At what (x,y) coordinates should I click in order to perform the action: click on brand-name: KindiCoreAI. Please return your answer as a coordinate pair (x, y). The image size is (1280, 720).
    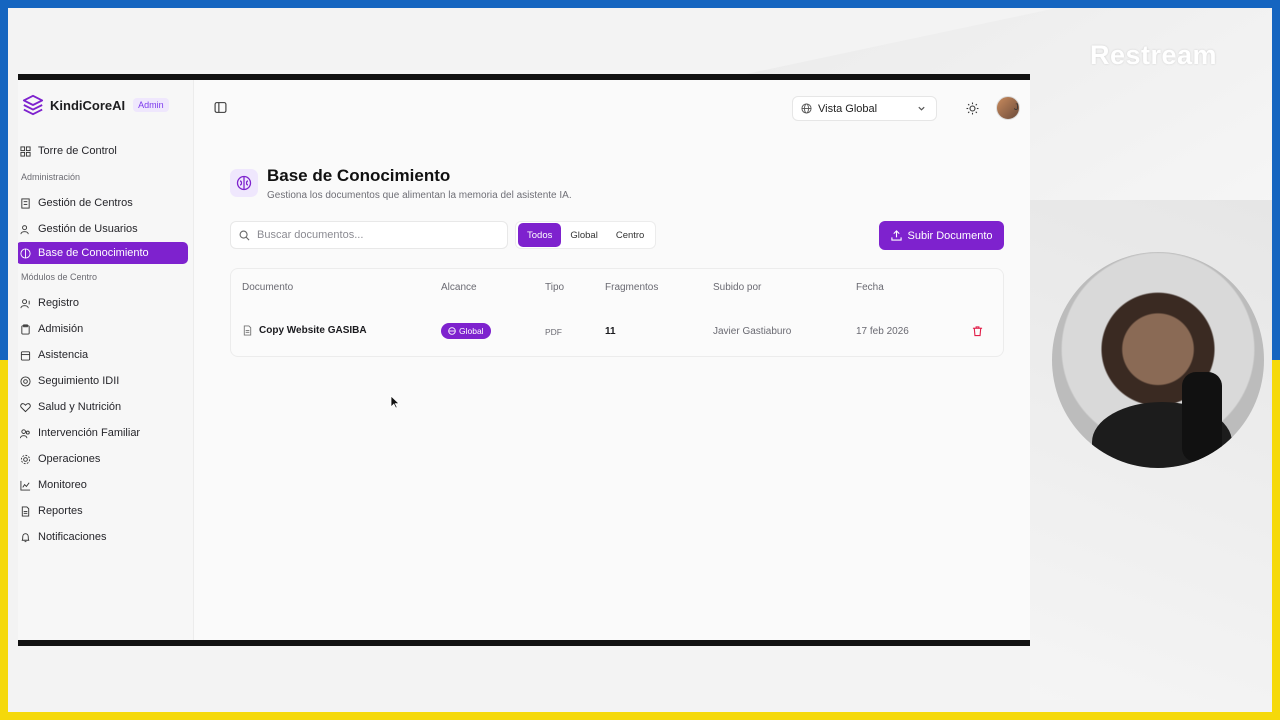
    Looking at the image, I should click on (88, 105).